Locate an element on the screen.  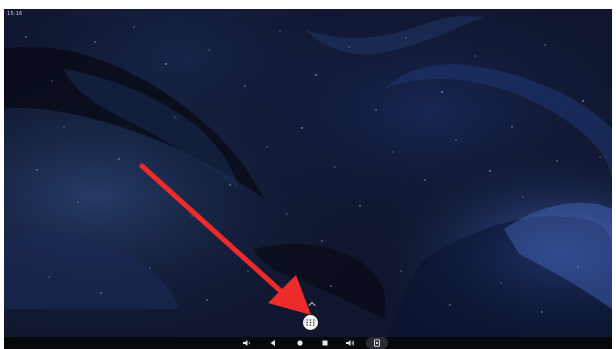
back-triangle-icon is located at coordinates (272, 343).